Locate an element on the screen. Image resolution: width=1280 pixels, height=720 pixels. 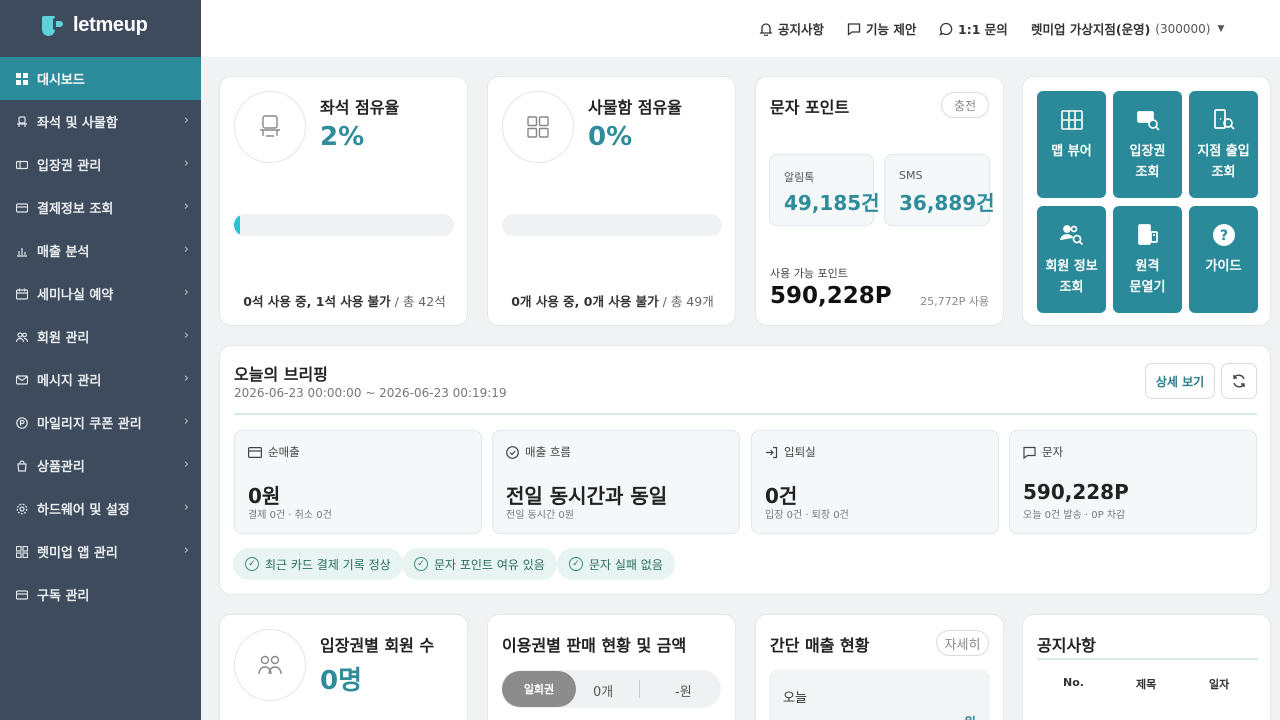
chip-label: 최근 카드 결제 기록 정상 is located at coordinates (328, 564).